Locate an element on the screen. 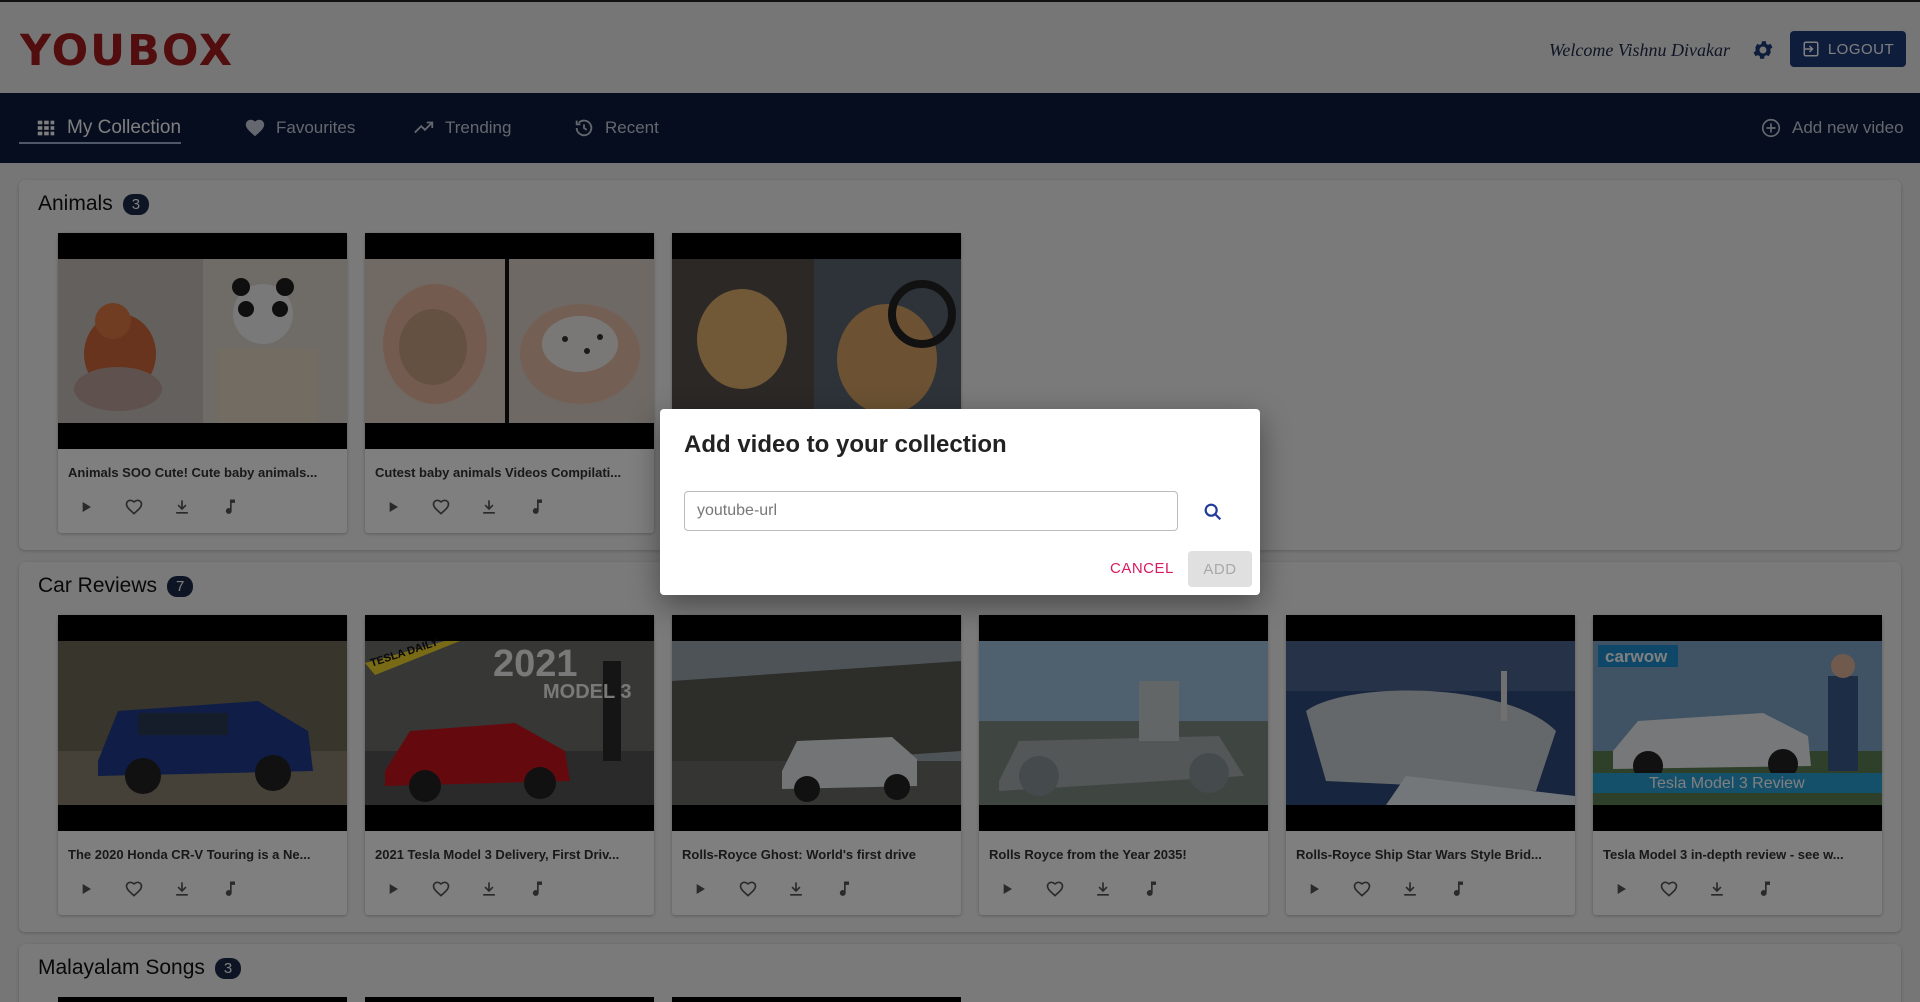 The height and width of the screenshot is (1002, 1920). youtube-url-input is located at coordinates (931, 511).